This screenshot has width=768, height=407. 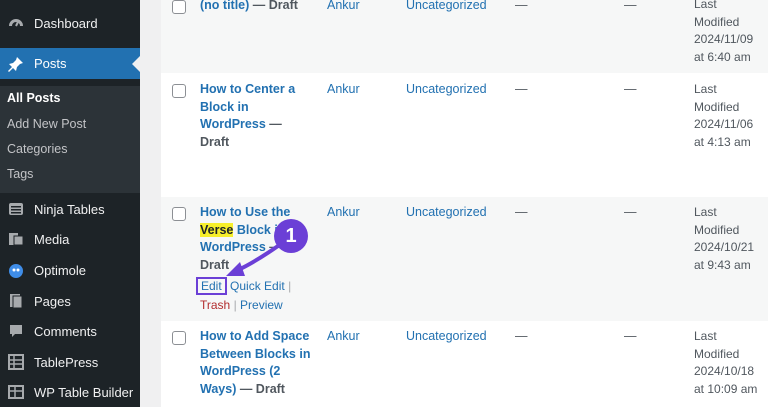 I want to click on post-title-link: How to Center a, so click(x=260, y=90).